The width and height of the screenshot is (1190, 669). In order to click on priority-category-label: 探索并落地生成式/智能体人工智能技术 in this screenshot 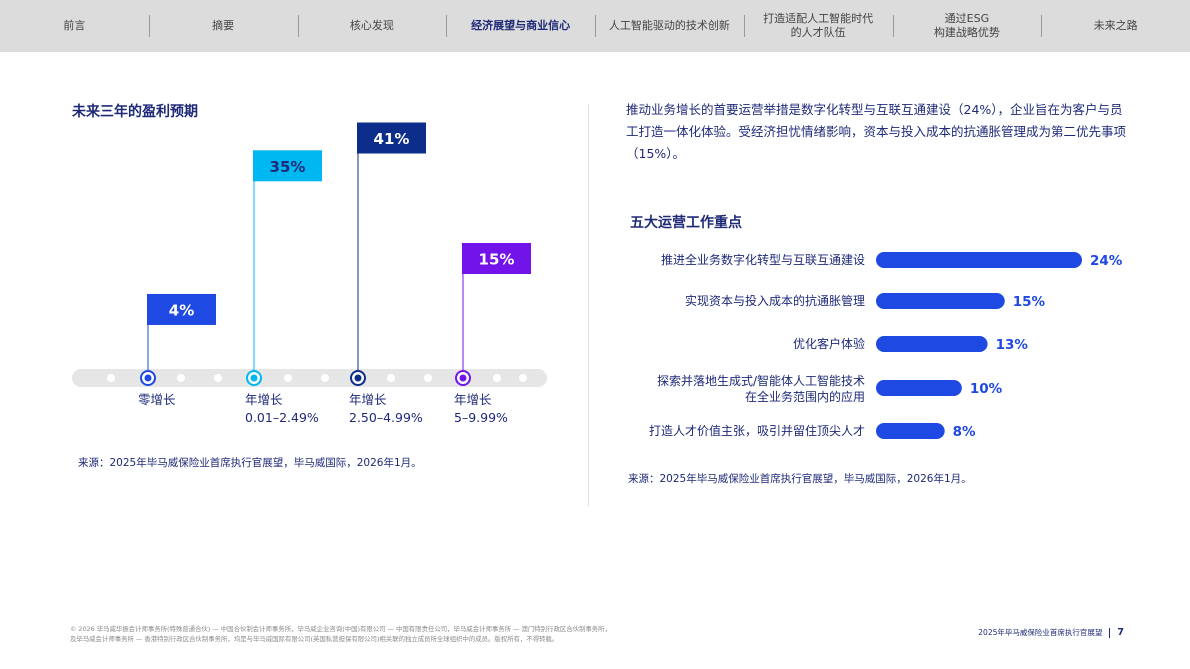, I will do `click(761, 380)`.